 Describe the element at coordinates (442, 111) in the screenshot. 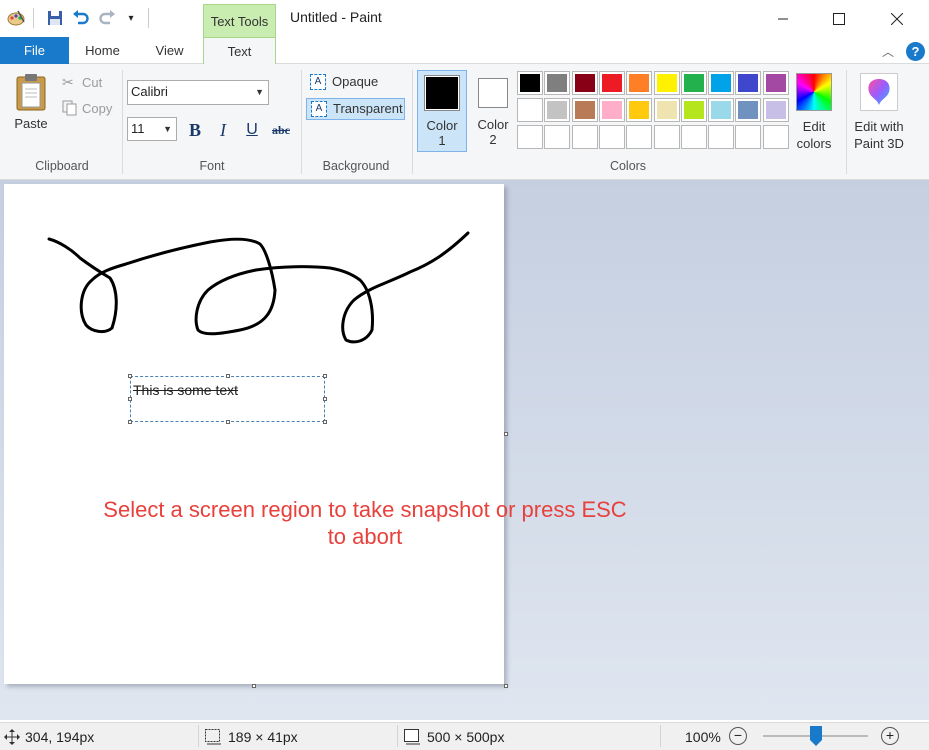

I see `color1-button: Color 1` at that location.